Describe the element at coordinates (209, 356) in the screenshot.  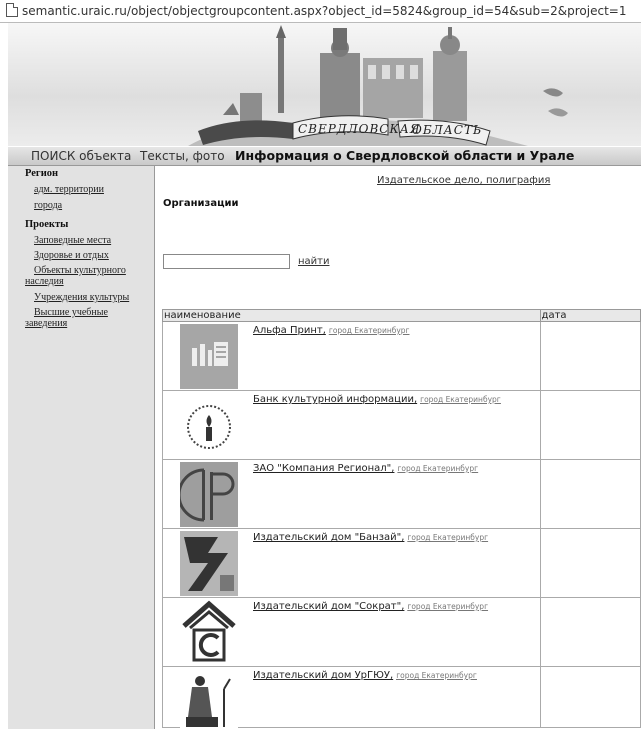
I see `factory-icon` at that location.